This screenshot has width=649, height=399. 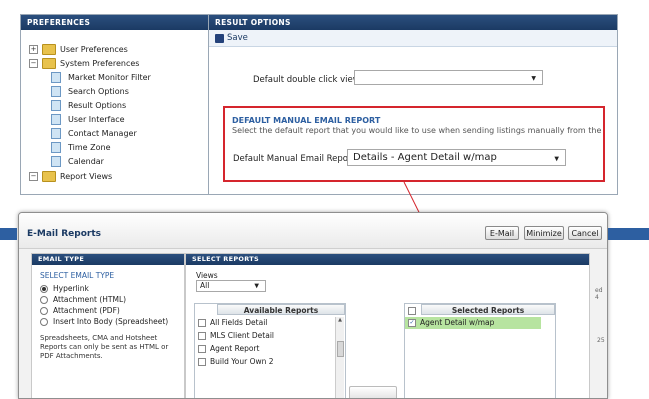 I want to click on double-click-select: ▼, so click(x=448, y=77).